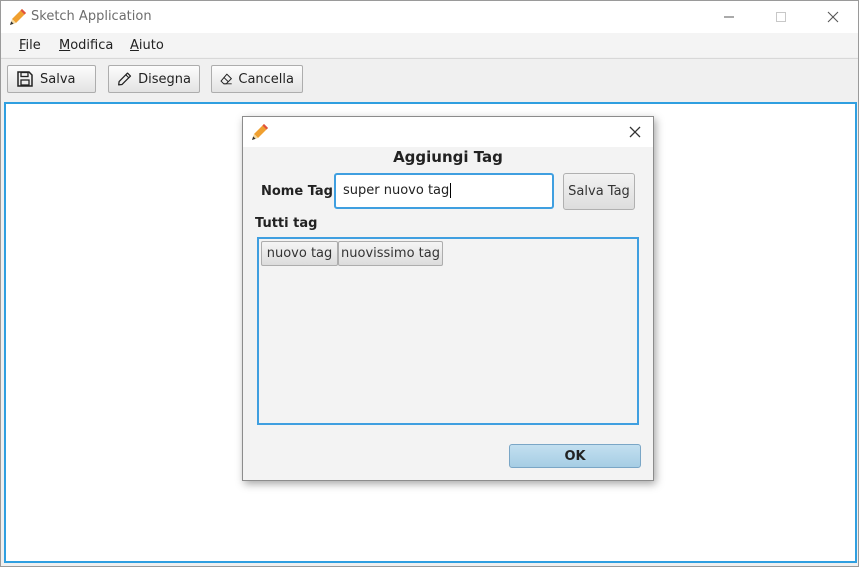 The image size is (859, 567). What do you see at coordinates (575, 456) in the screenshot?
I see `ok-button: OK` at bounding box center [575, 456].